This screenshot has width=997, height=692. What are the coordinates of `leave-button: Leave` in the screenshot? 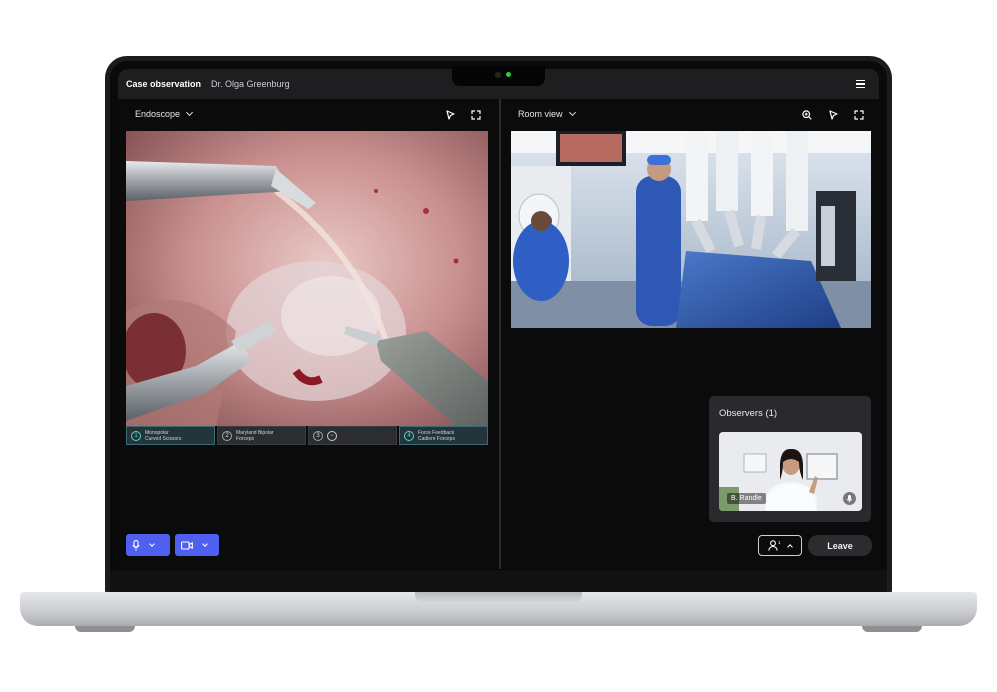 It's located at (840, 545).